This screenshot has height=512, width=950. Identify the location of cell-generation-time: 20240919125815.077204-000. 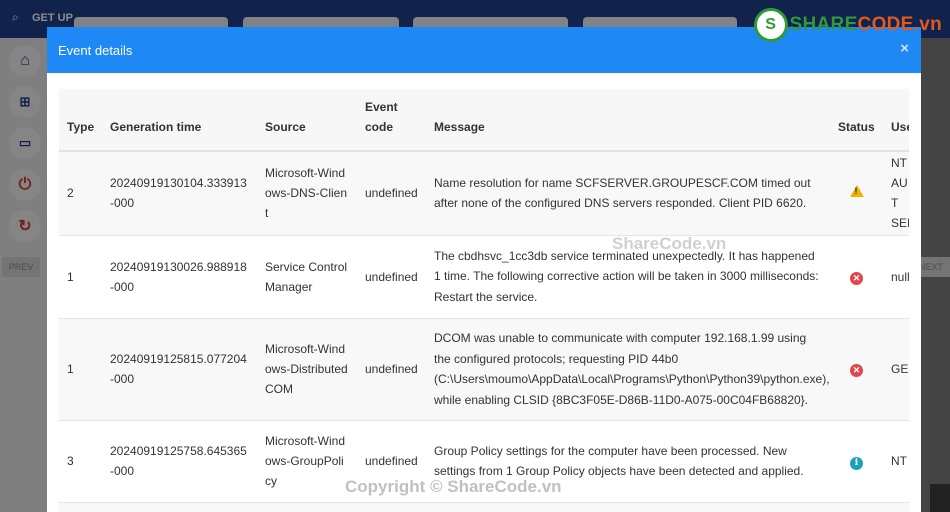
(179, 368).